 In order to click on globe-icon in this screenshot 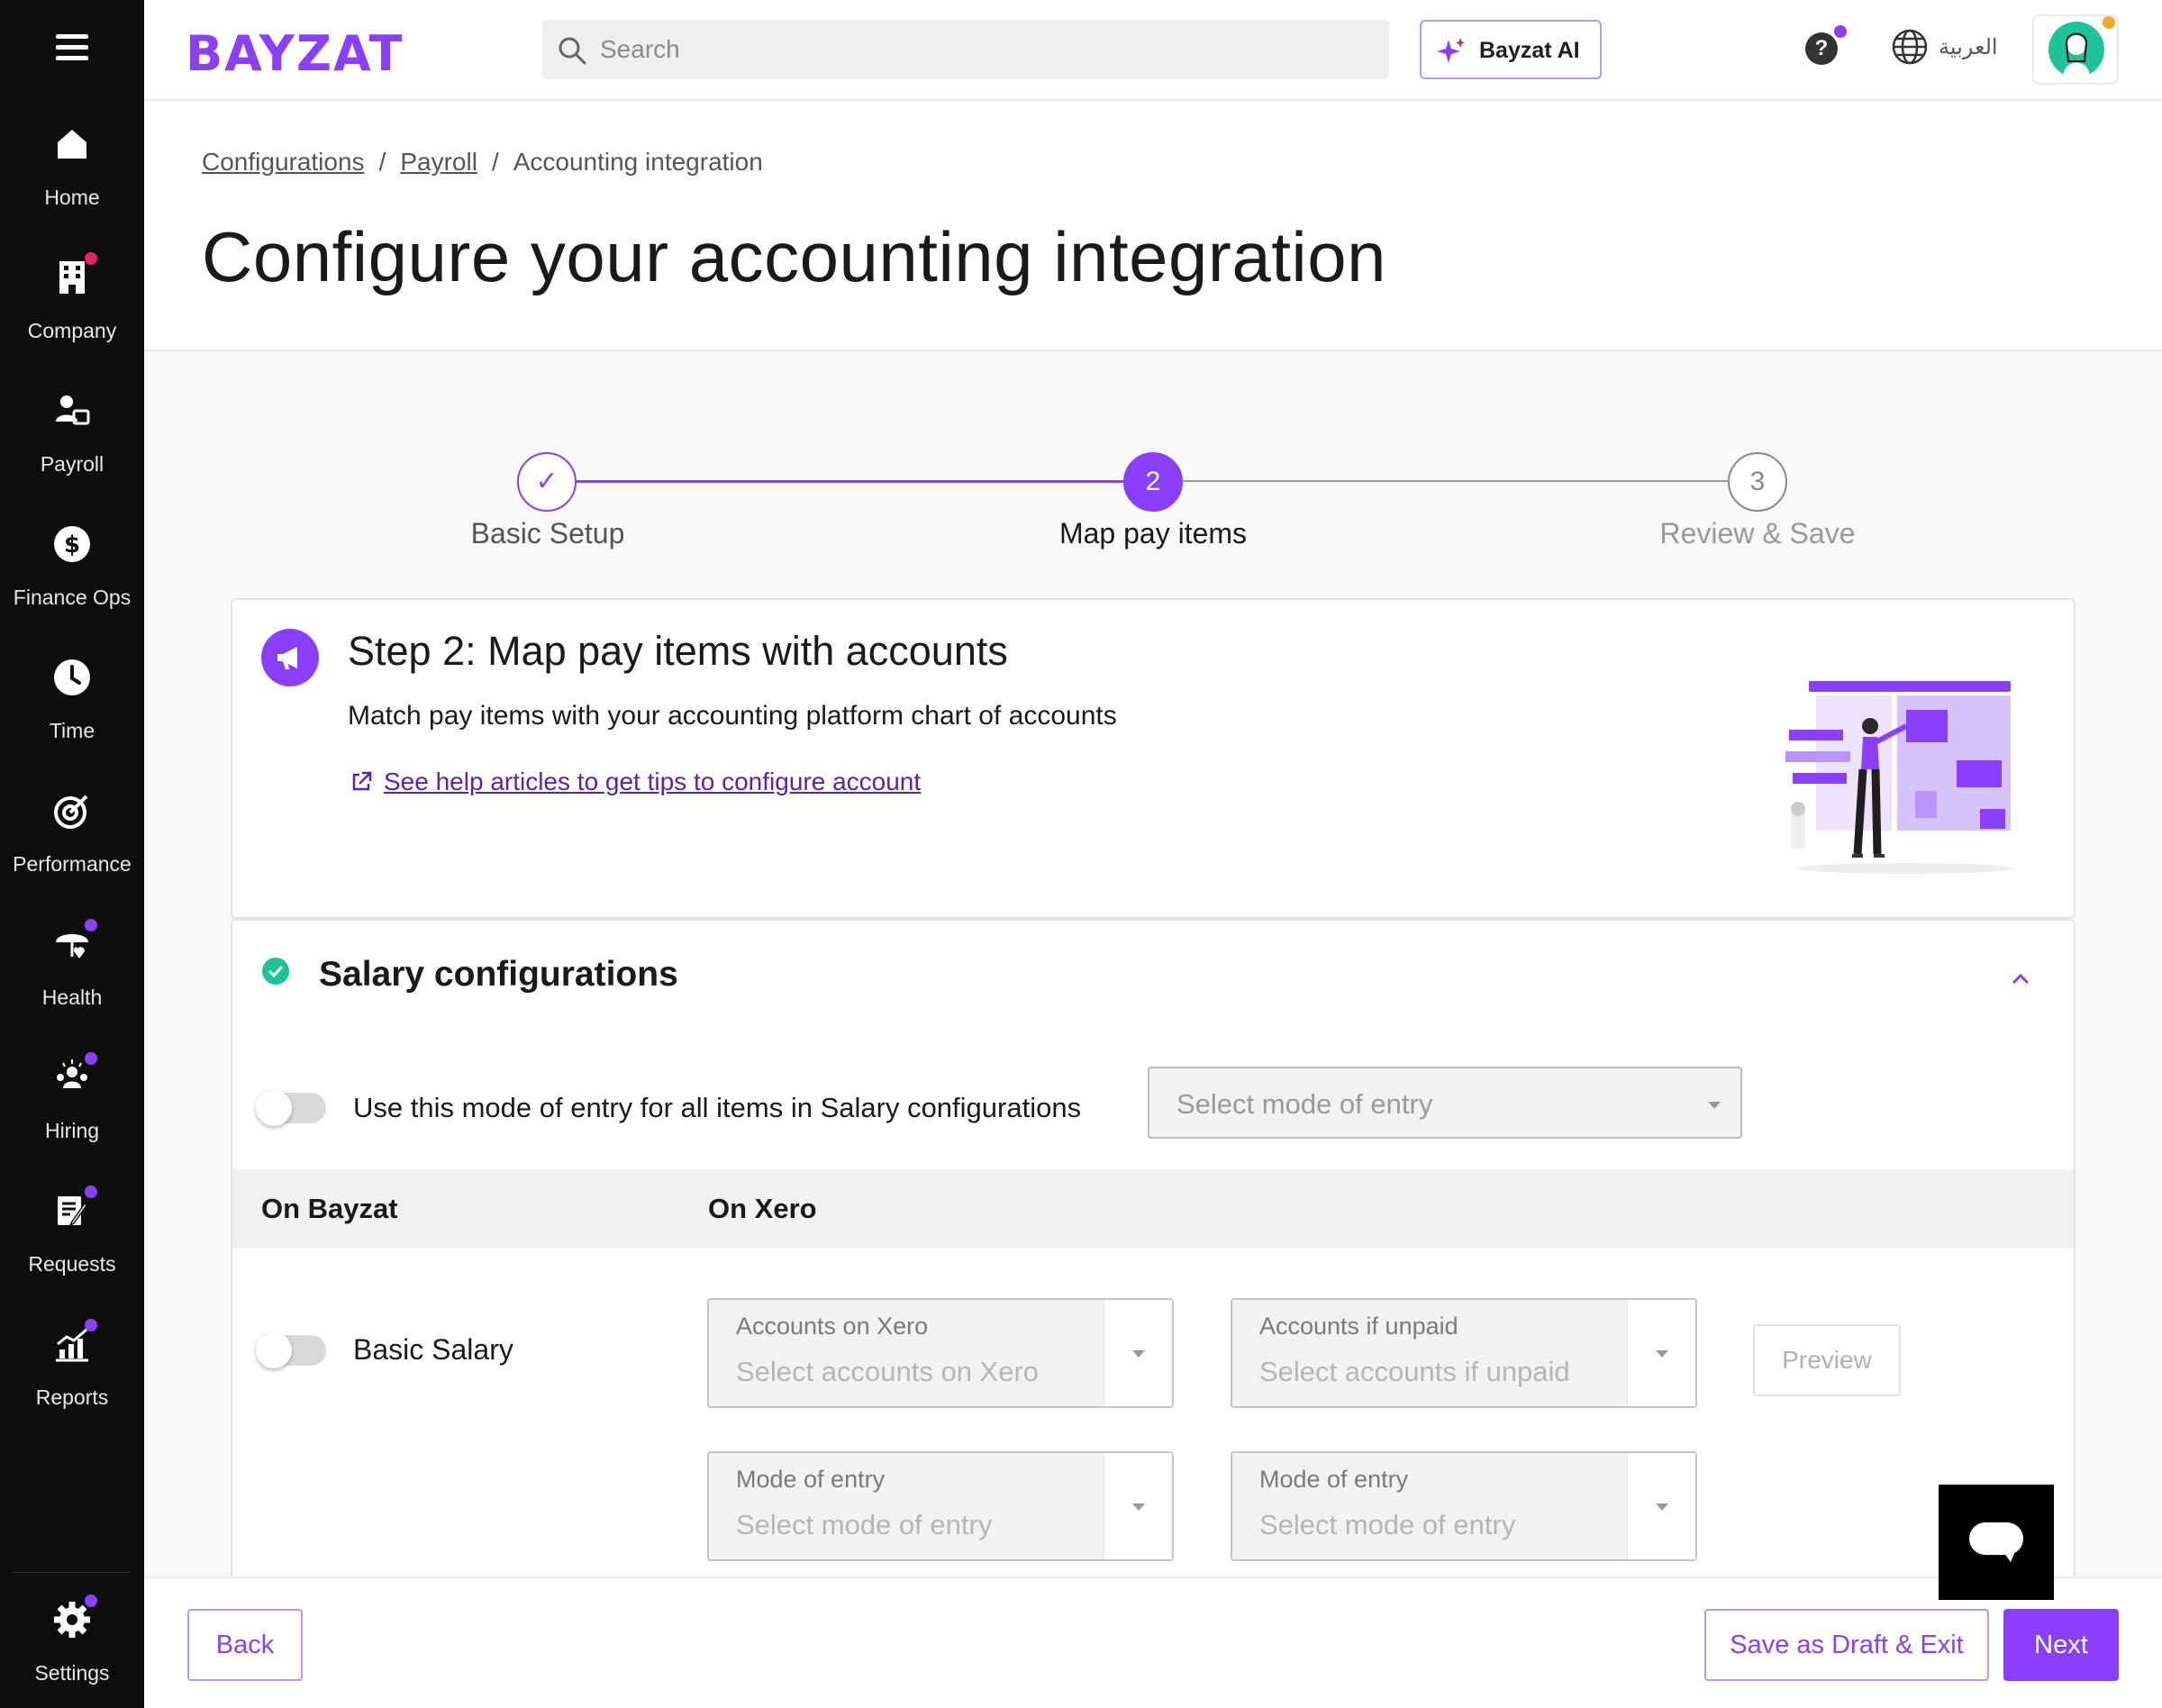, I will do `click(1910, 47)`.